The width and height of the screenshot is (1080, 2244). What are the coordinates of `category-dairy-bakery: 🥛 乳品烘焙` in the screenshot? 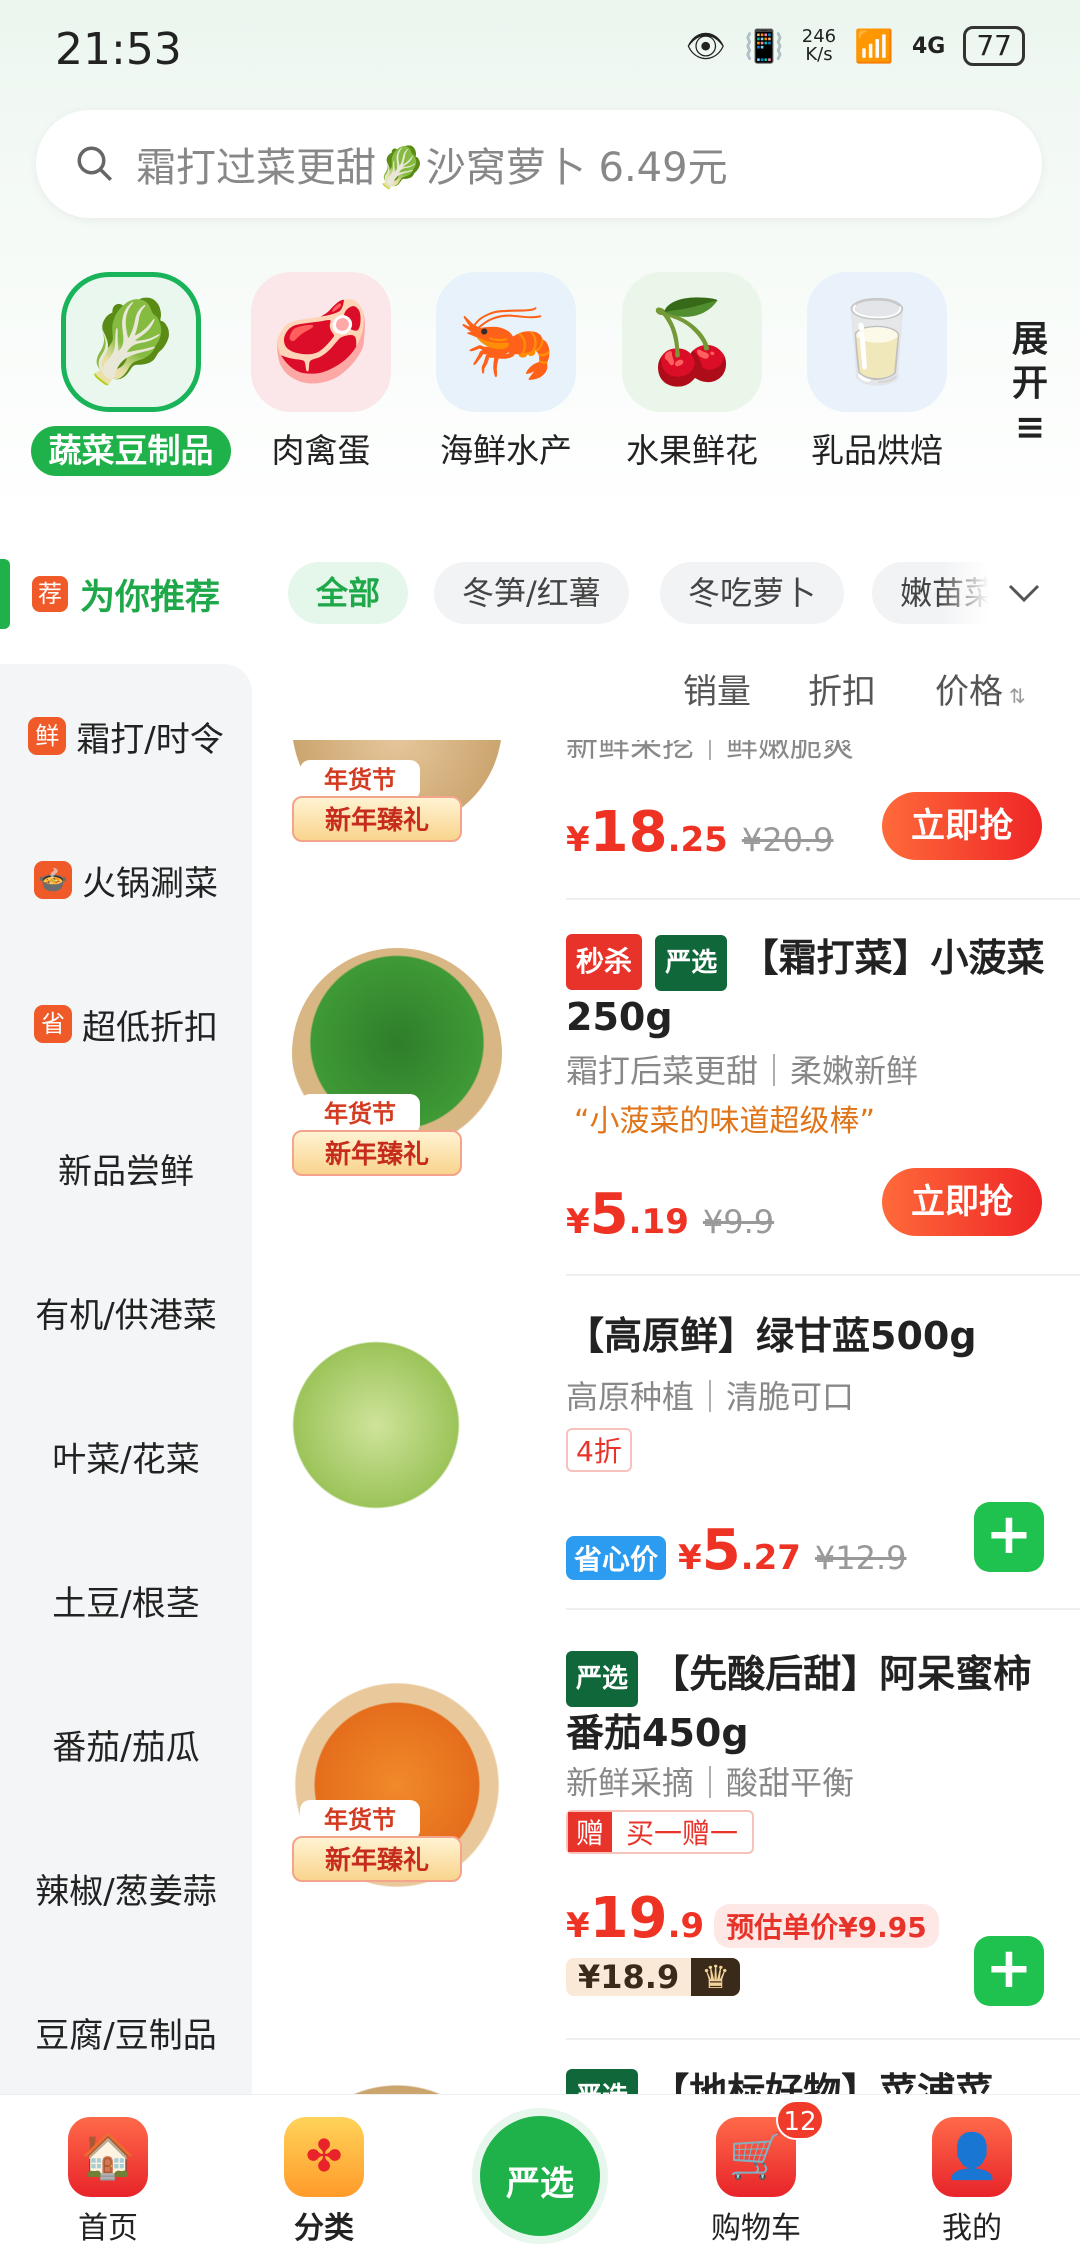 It's located at (877, 374).